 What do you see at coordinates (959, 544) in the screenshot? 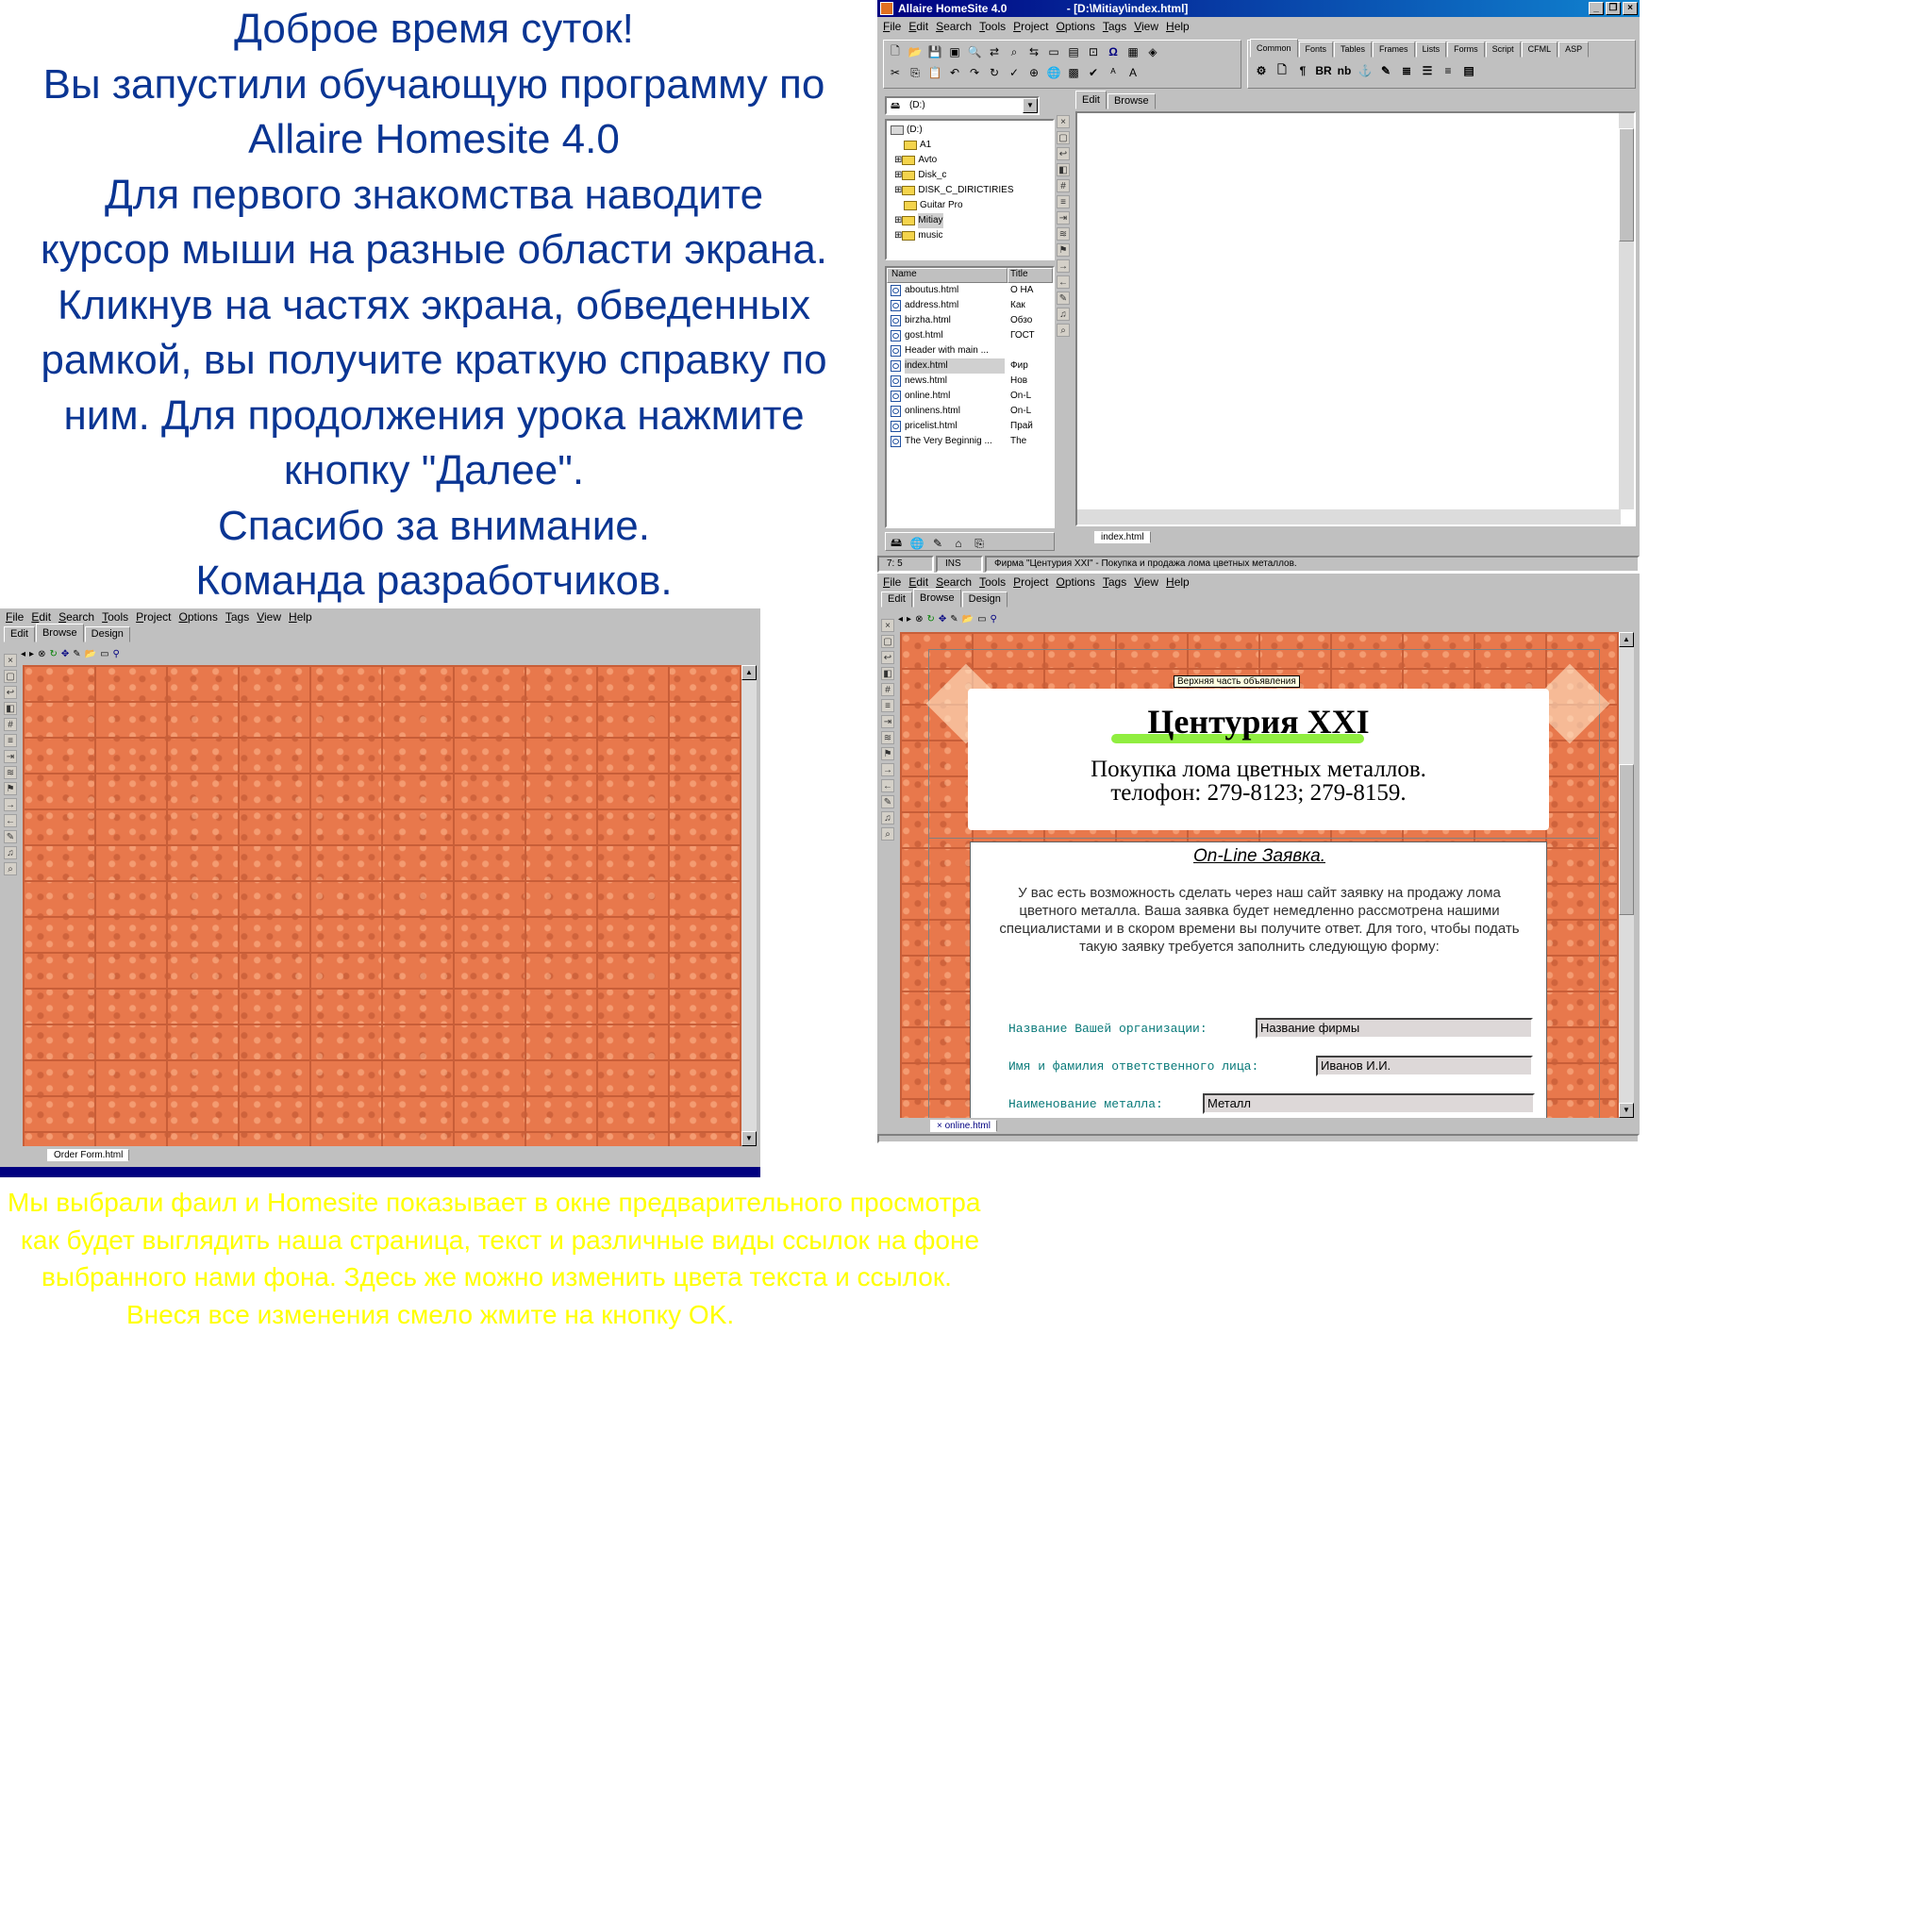
I see `site-view-icon: ⌂` at bounding box center [959, 544].